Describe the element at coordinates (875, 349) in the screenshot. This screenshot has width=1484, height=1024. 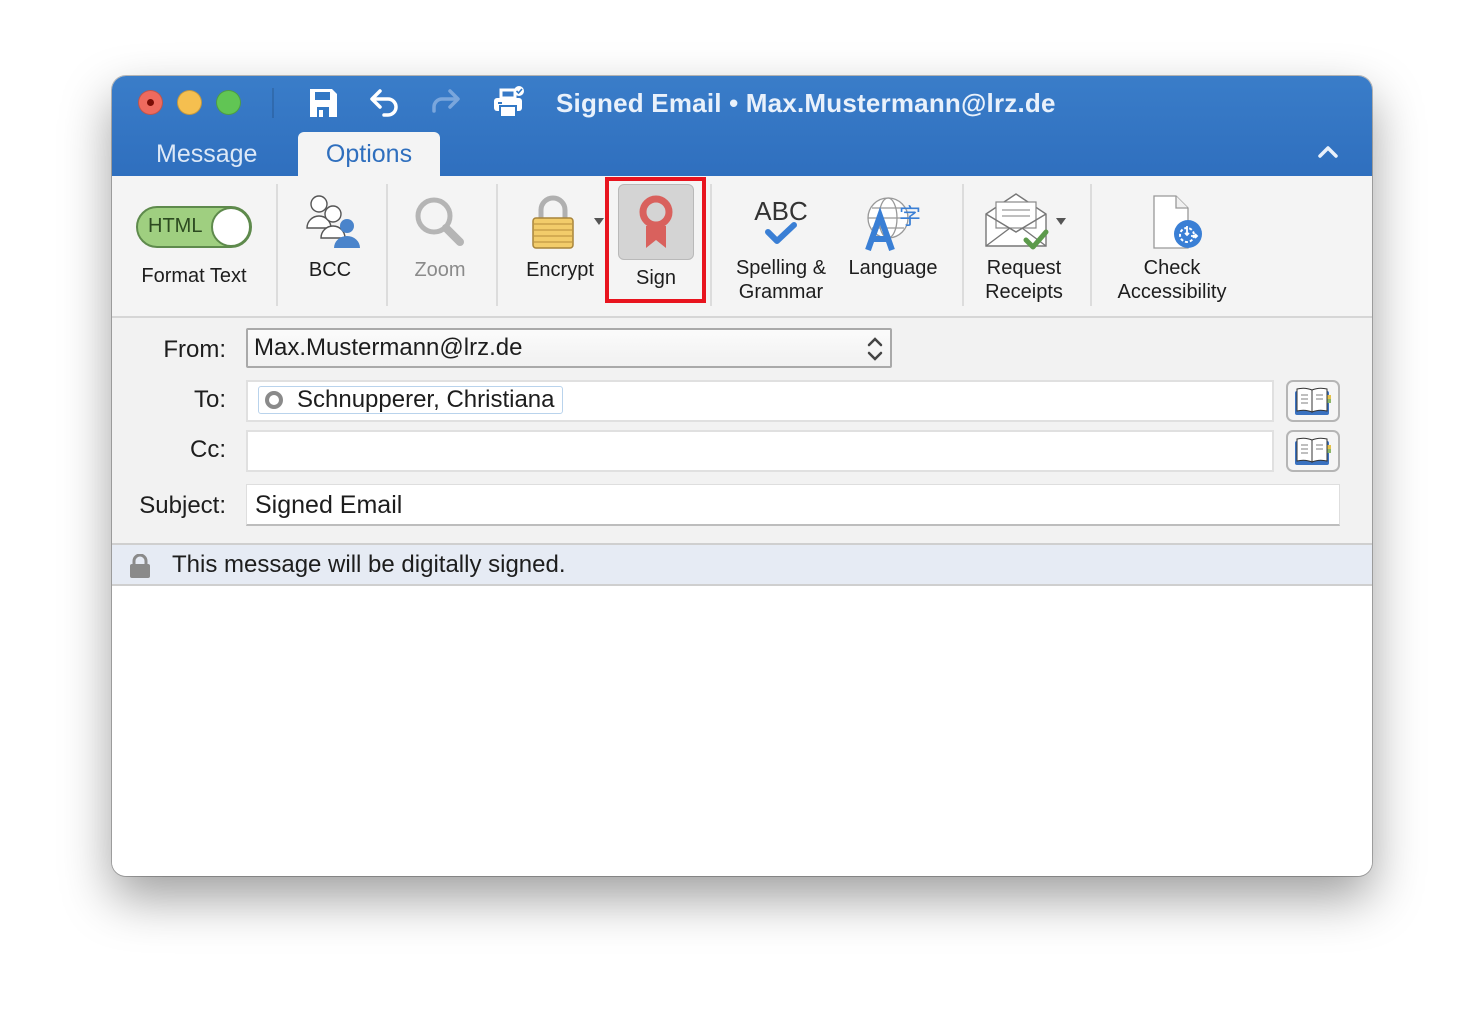
I see `select-stepper-icon` at that location.